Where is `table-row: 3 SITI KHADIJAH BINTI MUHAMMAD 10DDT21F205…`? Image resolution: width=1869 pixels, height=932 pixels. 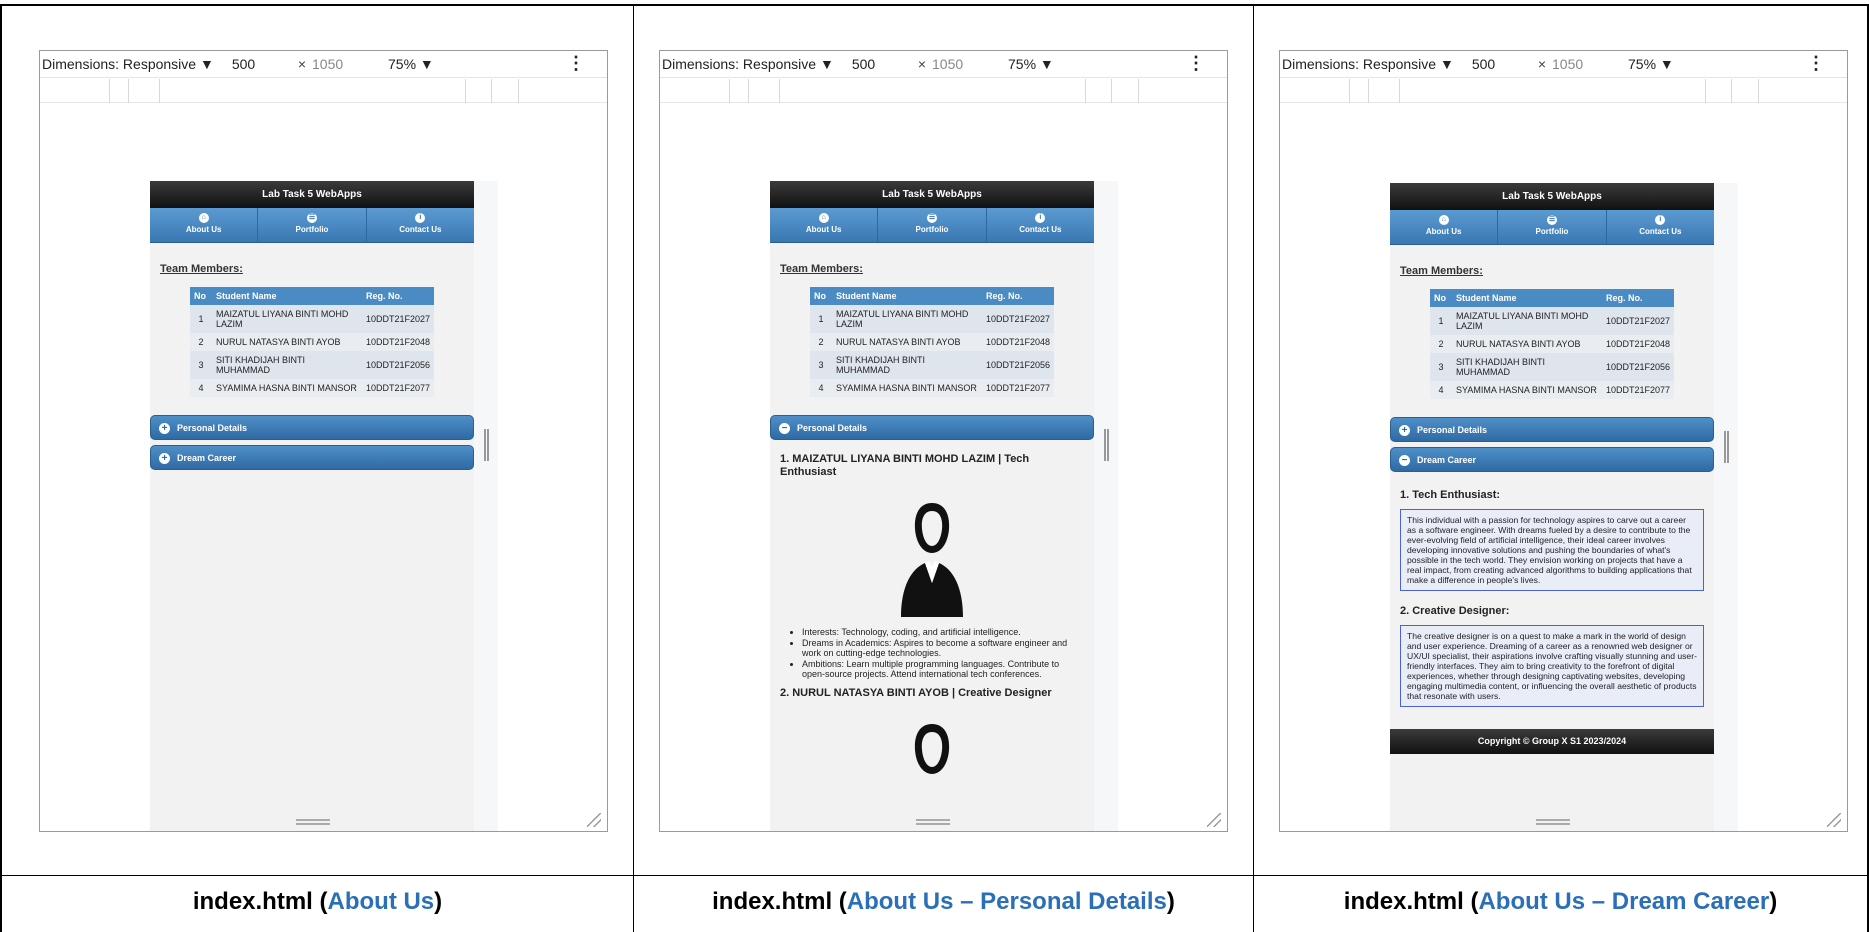 table-row: 3 SITI KHADIJAH BINTI MUHAMMAD 10DDT21F205… is located at coordinates (1552, 367).